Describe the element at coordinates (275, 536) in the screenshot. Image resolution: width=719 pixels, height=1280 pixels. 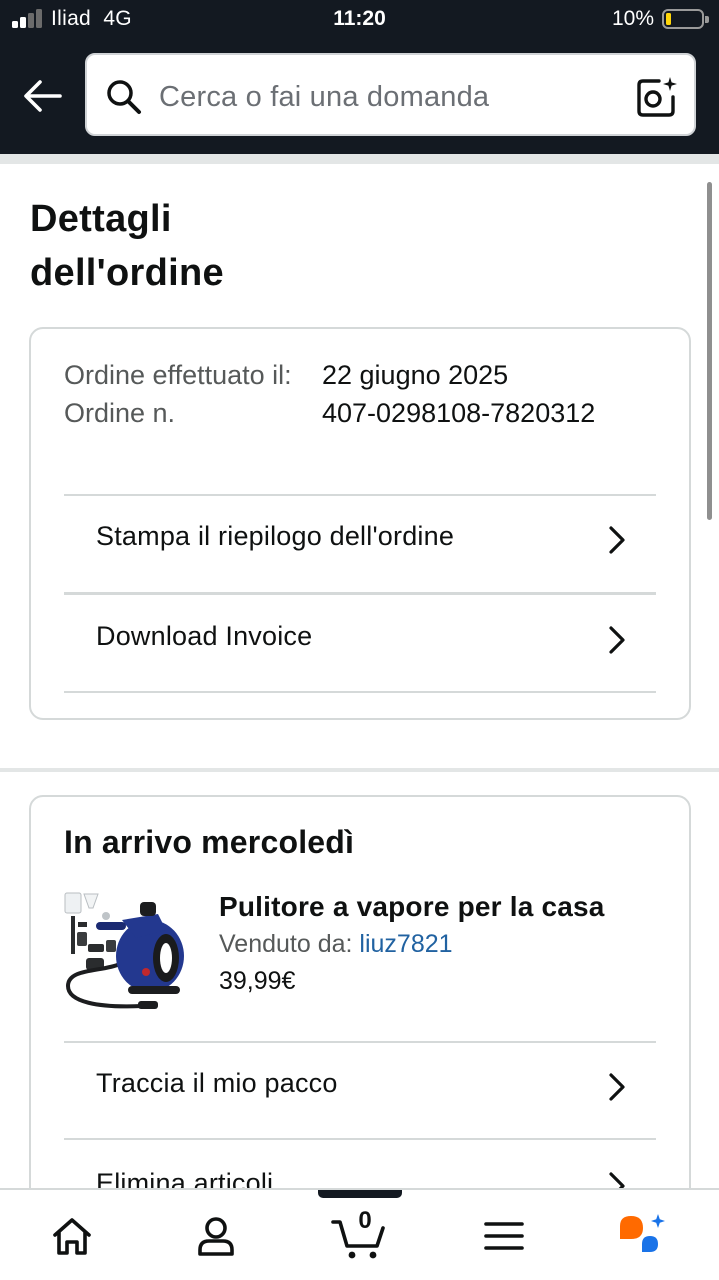
I see `print-order-summary-label: Stampa il riepilogo dell'ordine` at that location.